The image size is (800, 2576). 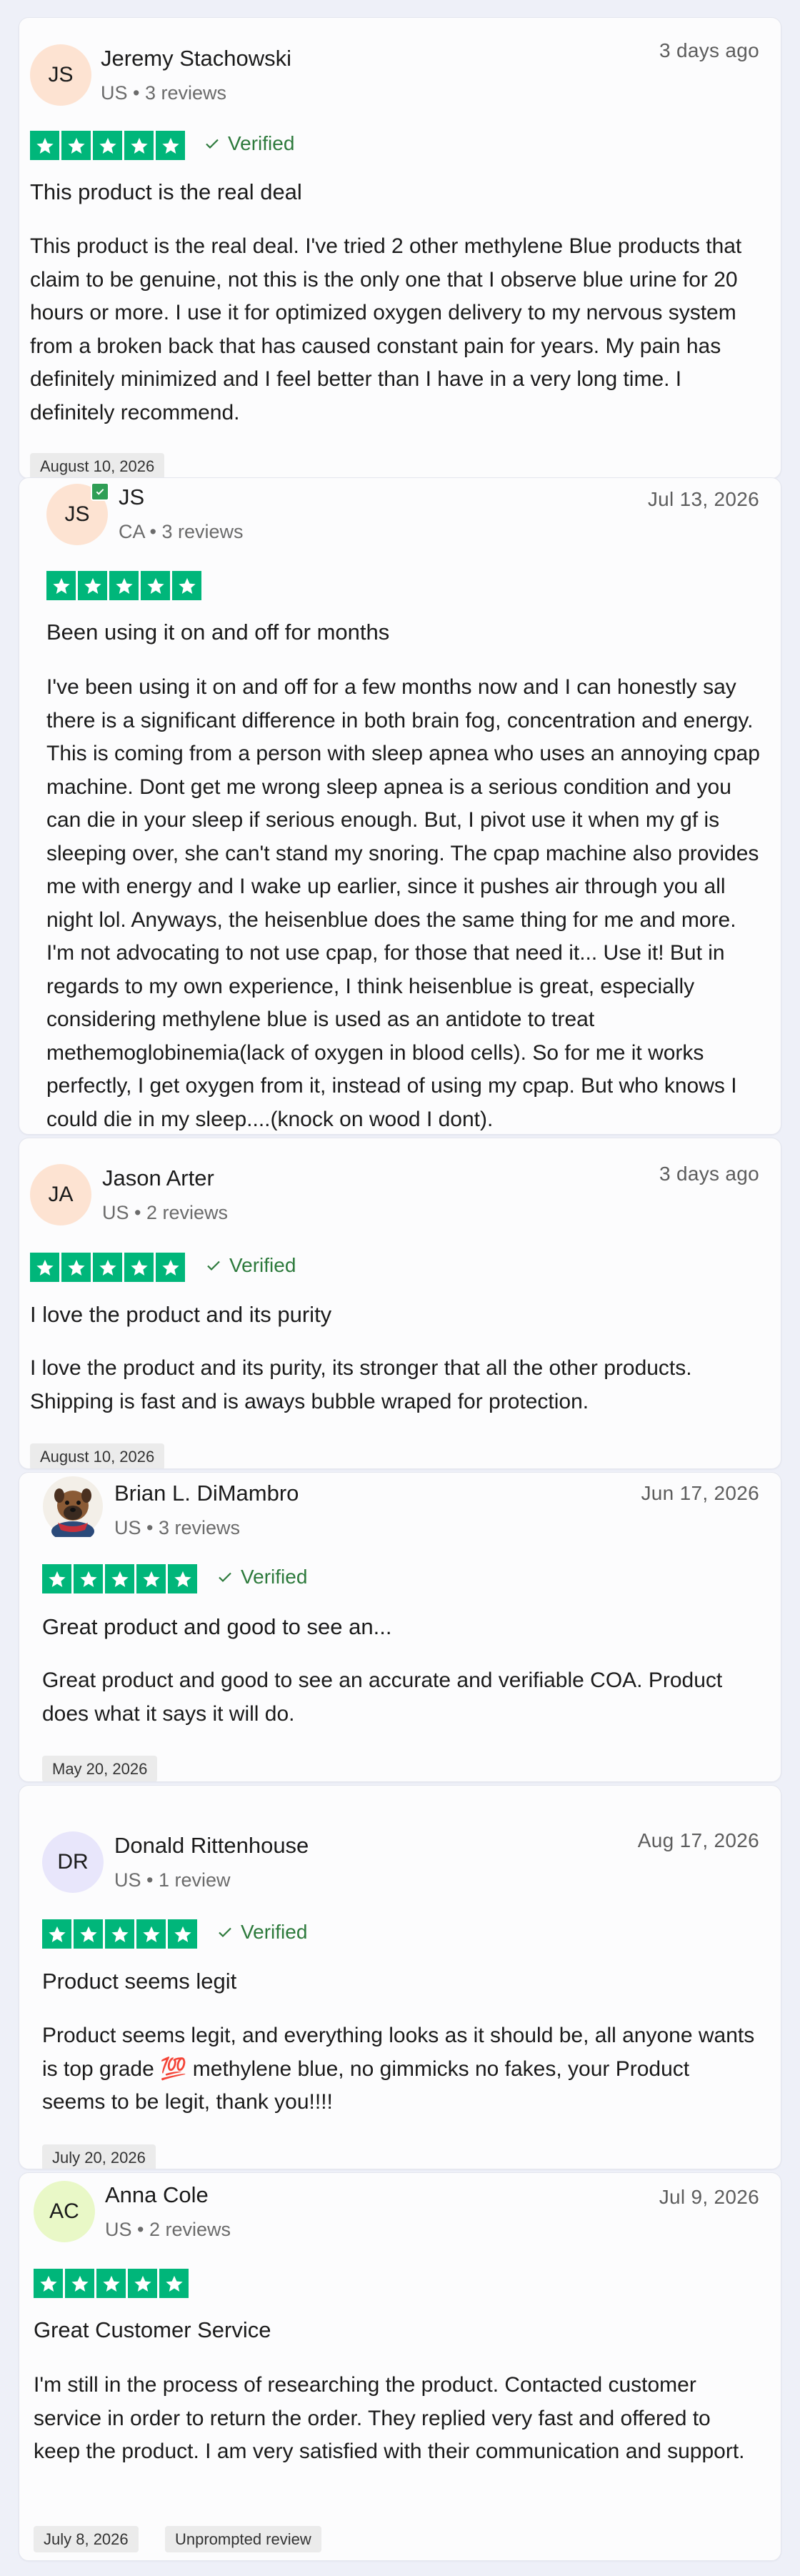 I want to click on reviewer-name: Anna Cole, so click(x=157, y=2195).